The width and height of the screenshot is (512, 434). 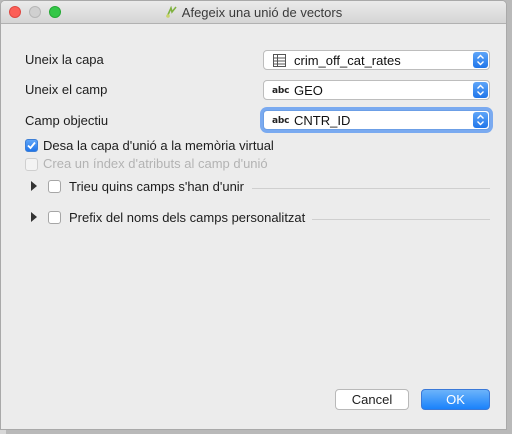 I want to click on choose-fields-checkbox, so click(x=54, y=186).